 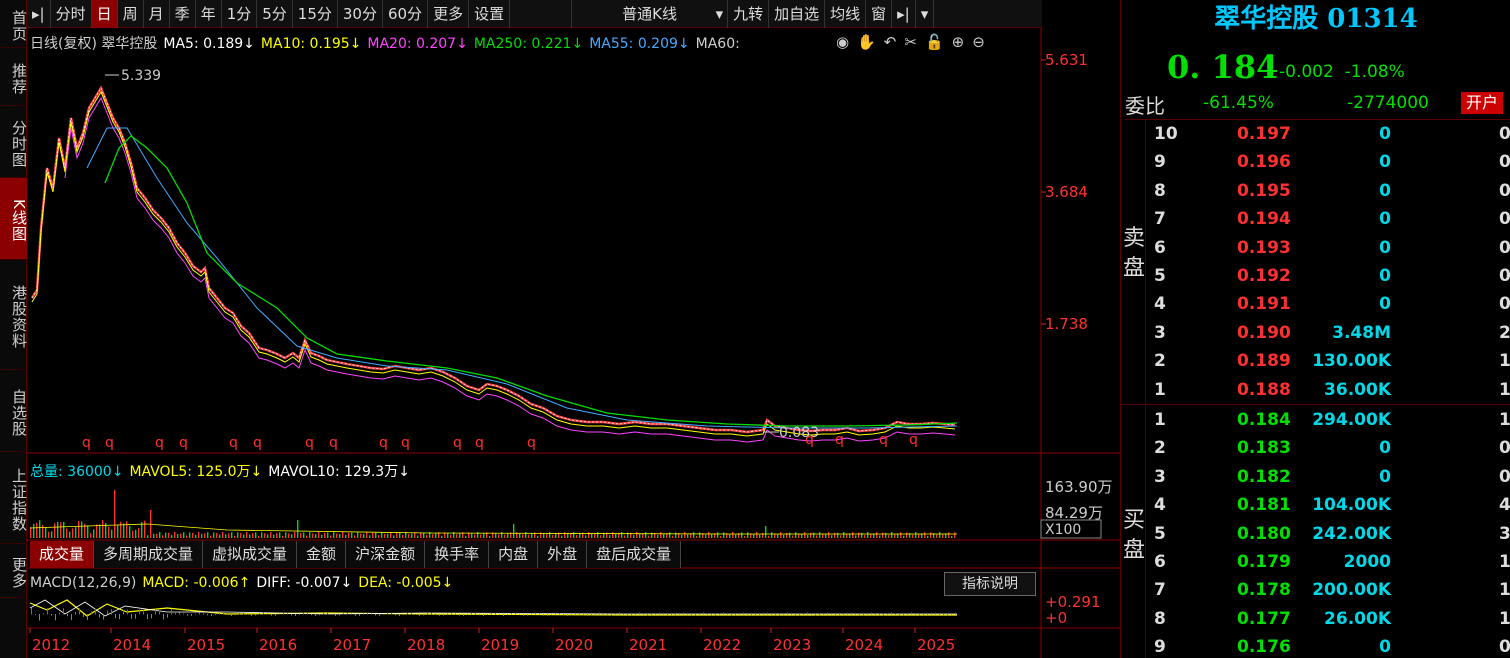 What do you see at coordinates (749, 14) in the screenshot?
I see `toolbar-right-item-0: 九转` at bounding box center [749, 14].